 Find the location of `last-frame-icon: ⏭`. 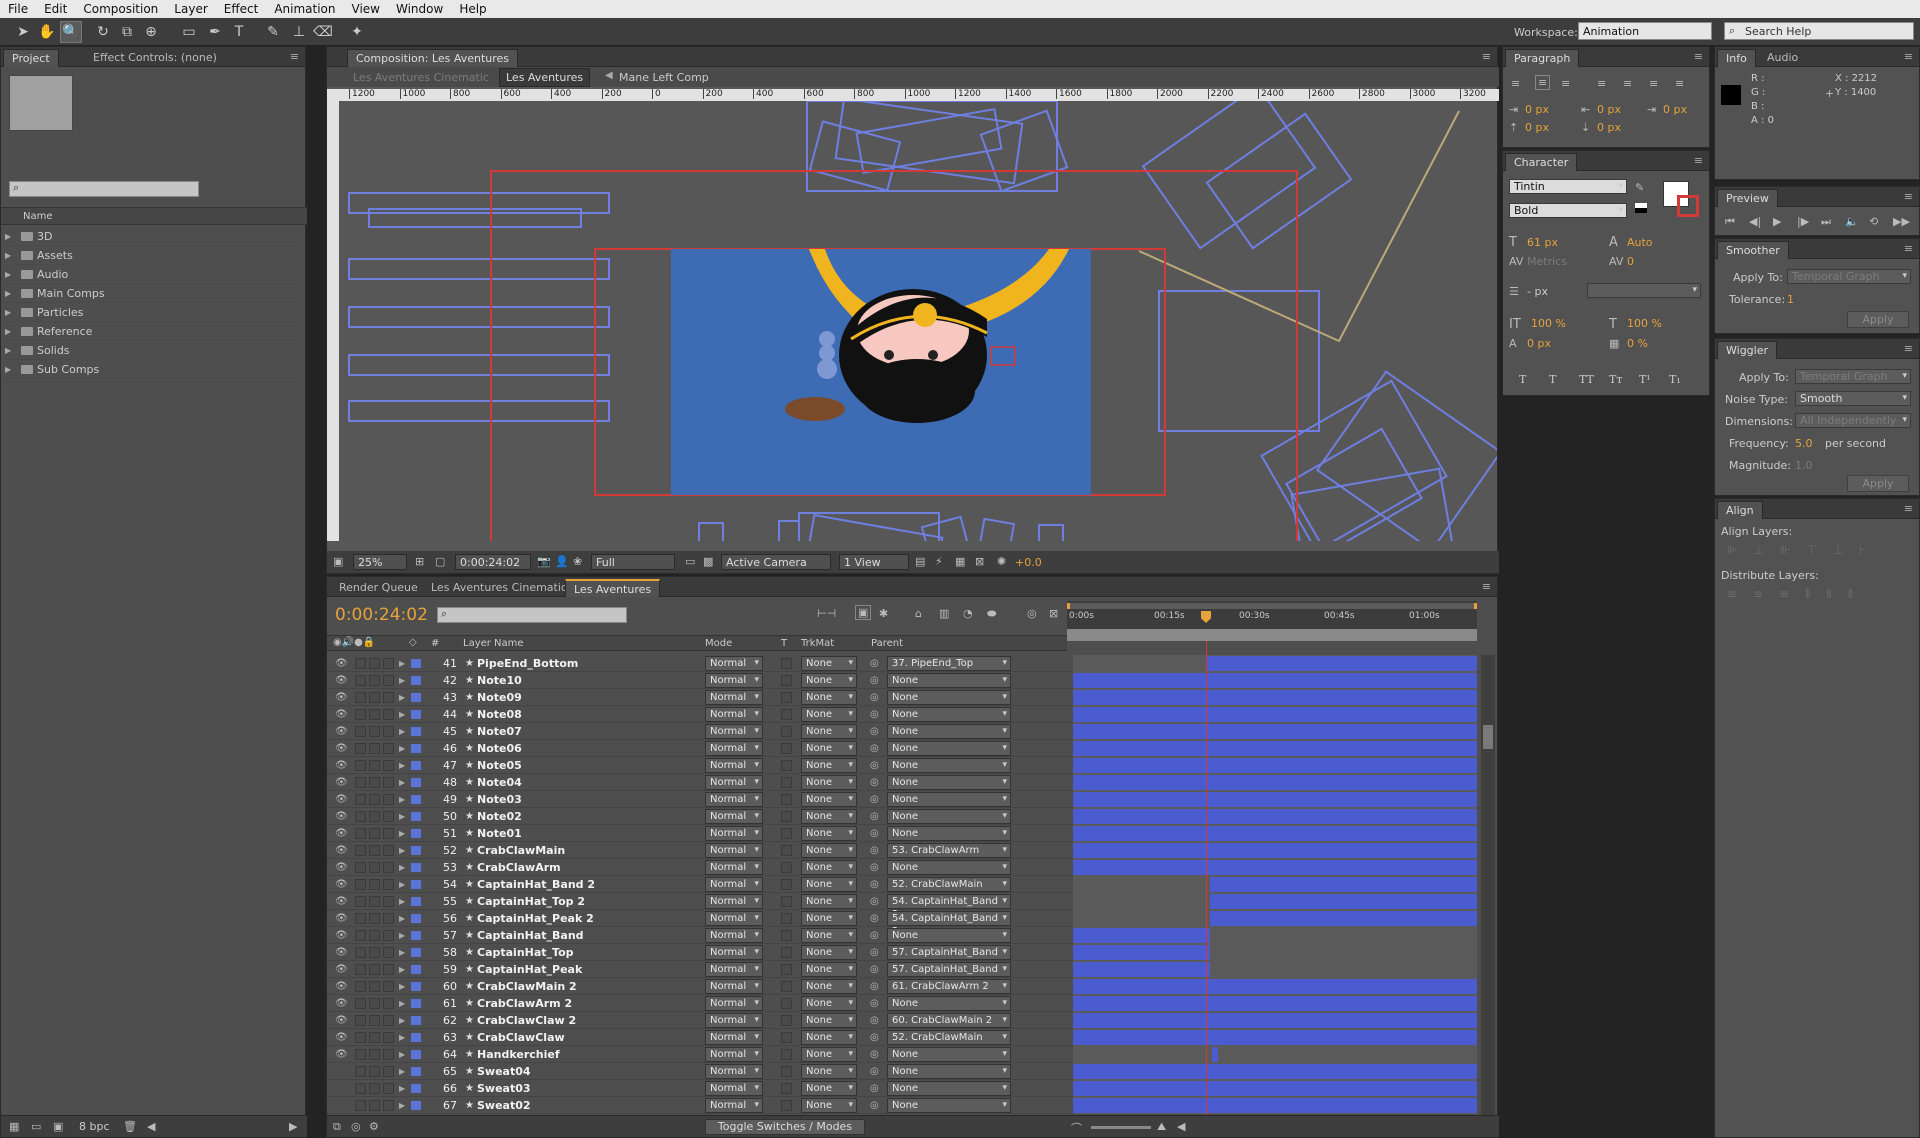

last-frame-icon: ⏭ is located at coordinates (1826, 222).